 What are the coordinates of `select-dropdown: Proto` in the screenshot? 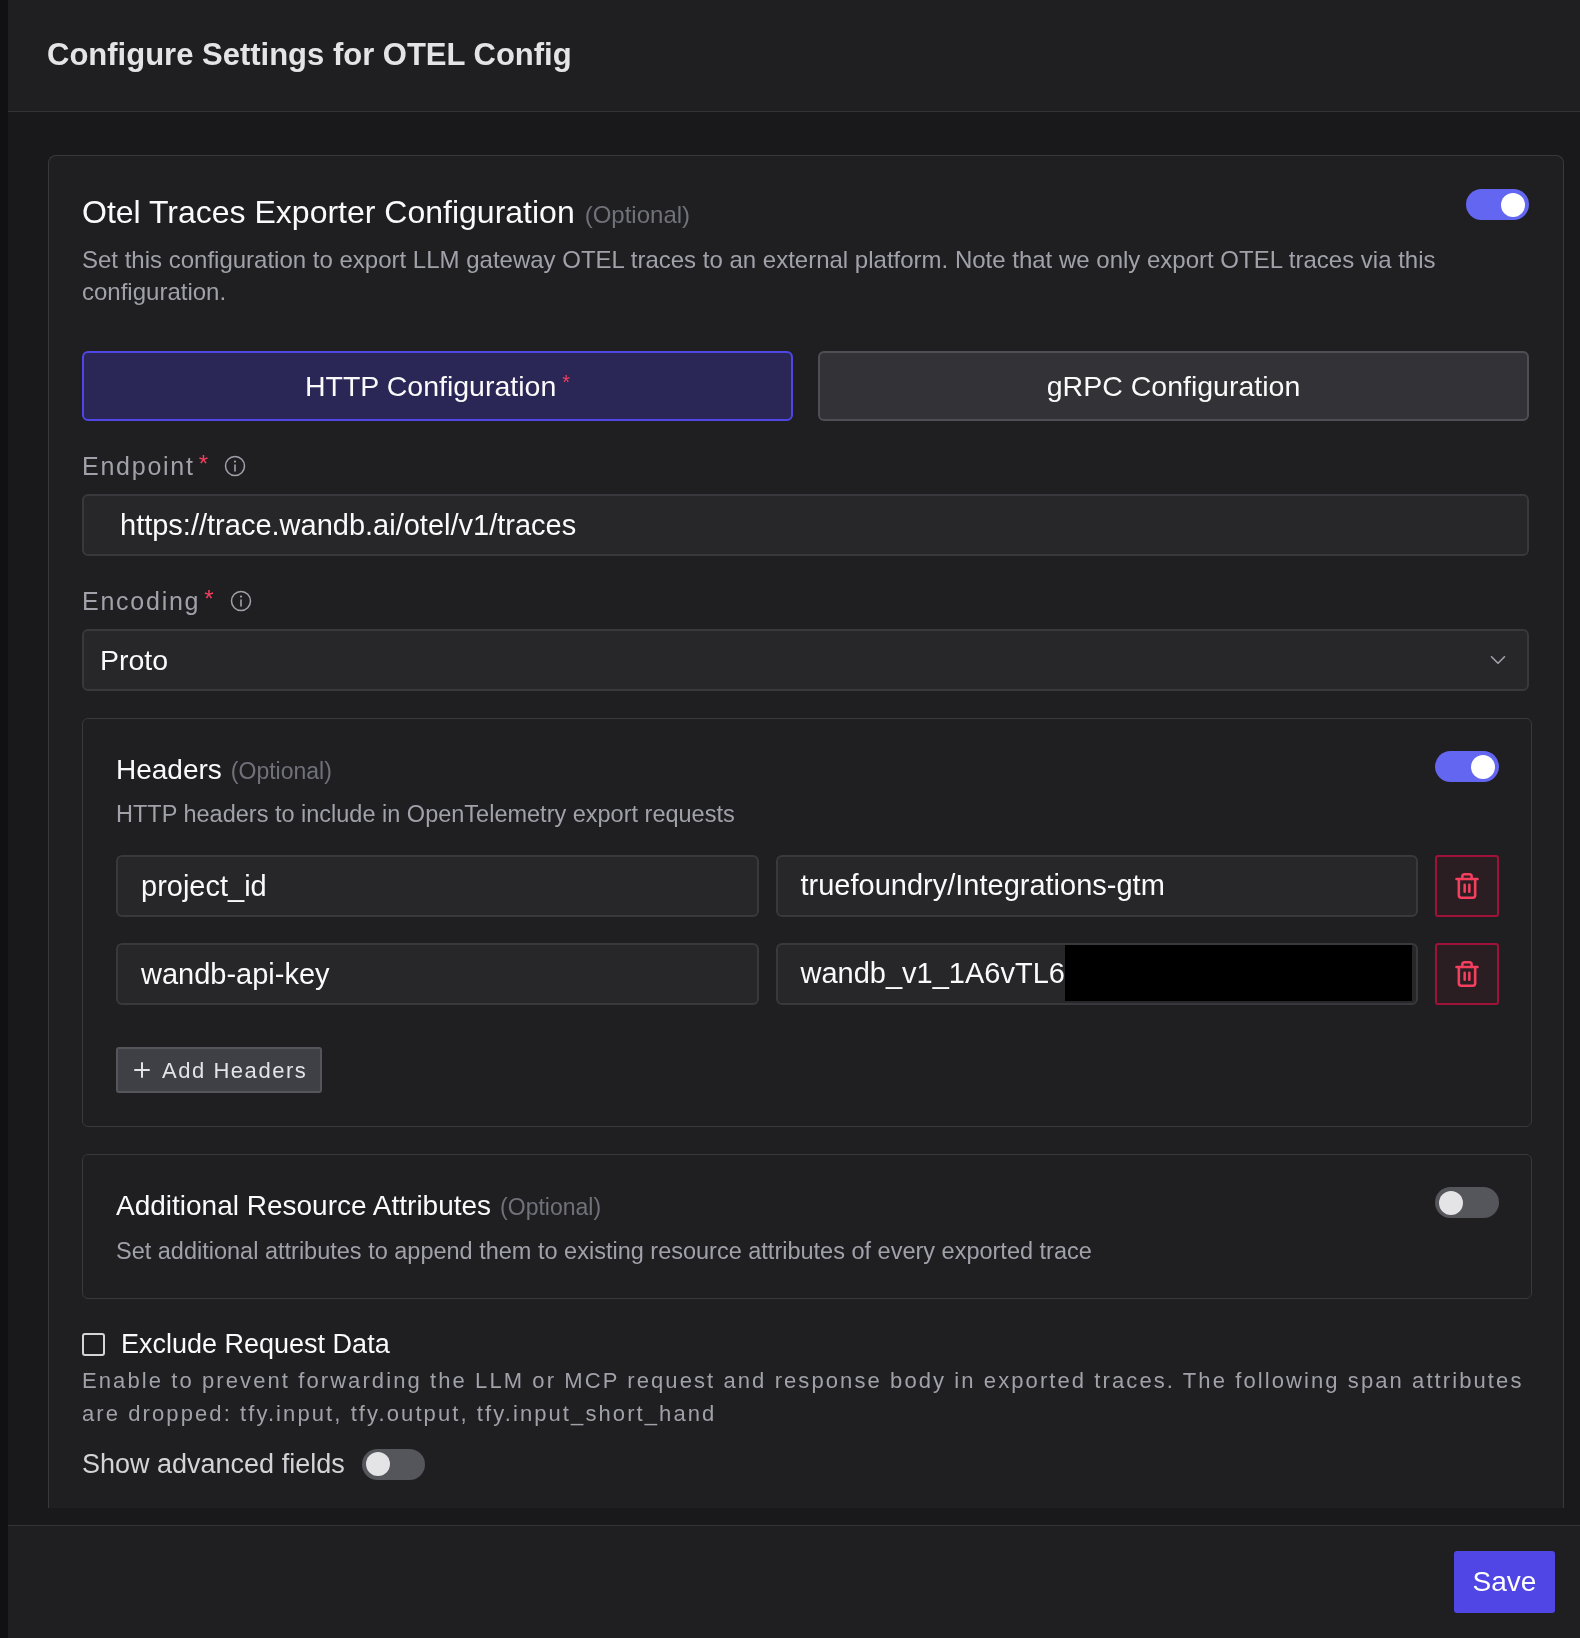 It's located at (805, 660).